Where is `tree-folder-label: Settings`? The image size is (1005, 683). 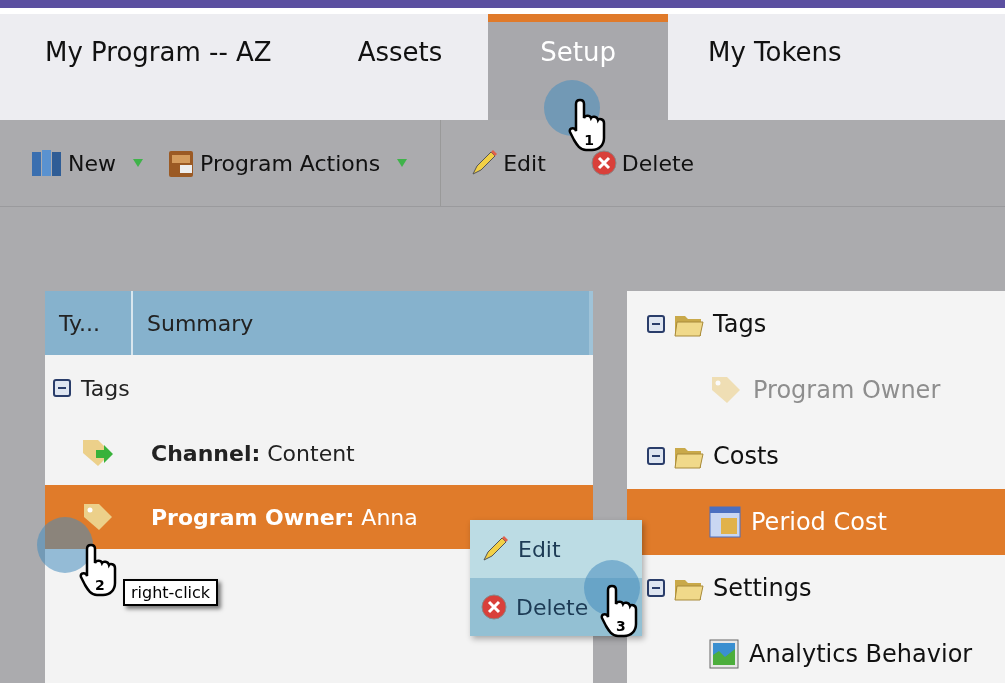 tree-folder-label: Settings is located at coordinates (762, 588).